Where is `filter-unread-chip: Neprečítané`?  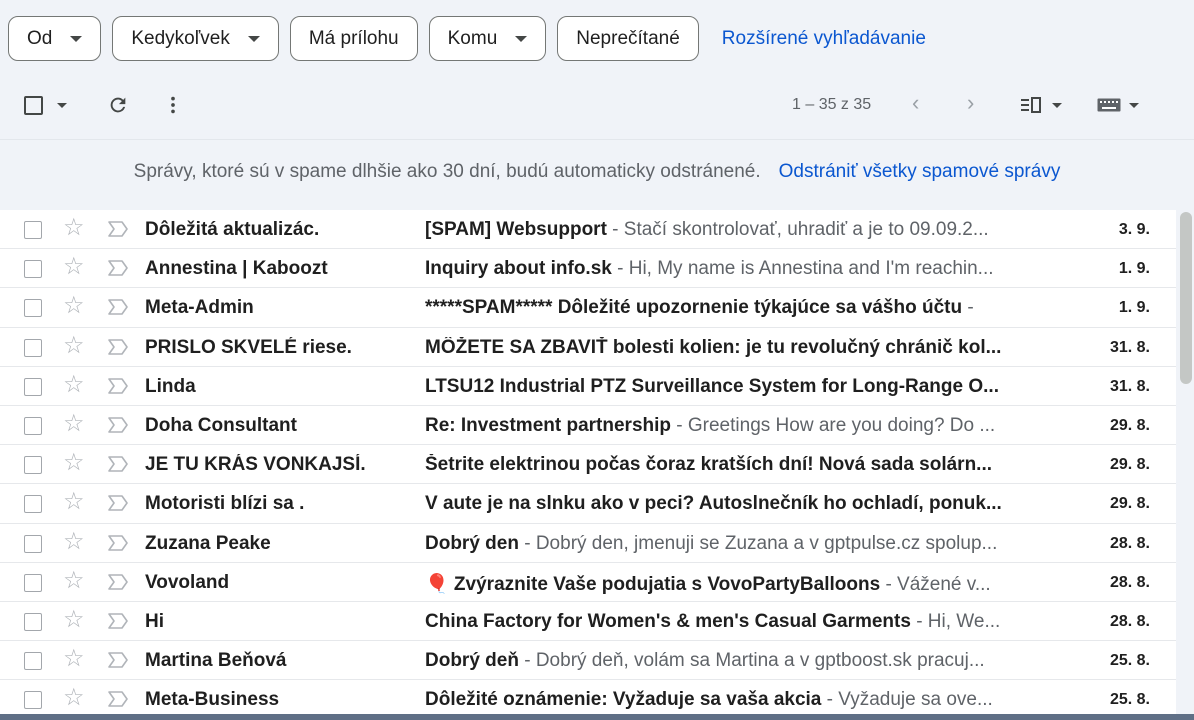
filter-unread-chip: Neprečítané is located at coordinates (628, 38).